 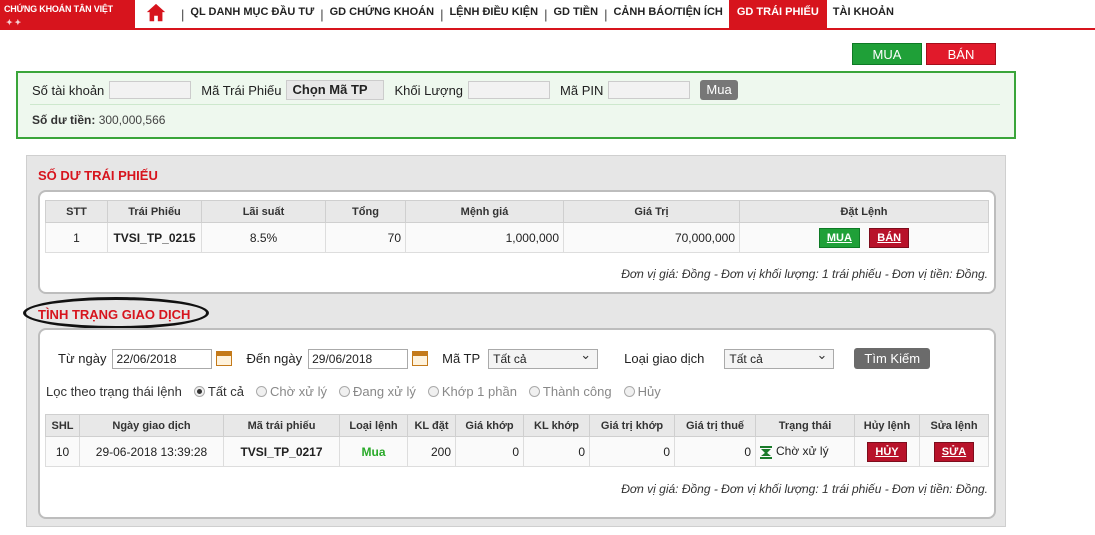 I want to click on cell-status: Chờ xử lý, so click(x=805, y=451).